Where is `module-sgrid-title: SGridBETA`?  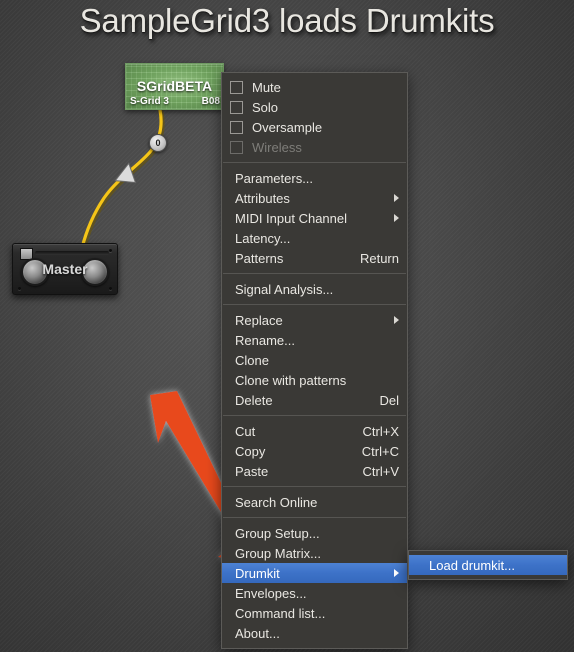
module-sgrid-title: SGridBETA is located at coordinates (174, 86).